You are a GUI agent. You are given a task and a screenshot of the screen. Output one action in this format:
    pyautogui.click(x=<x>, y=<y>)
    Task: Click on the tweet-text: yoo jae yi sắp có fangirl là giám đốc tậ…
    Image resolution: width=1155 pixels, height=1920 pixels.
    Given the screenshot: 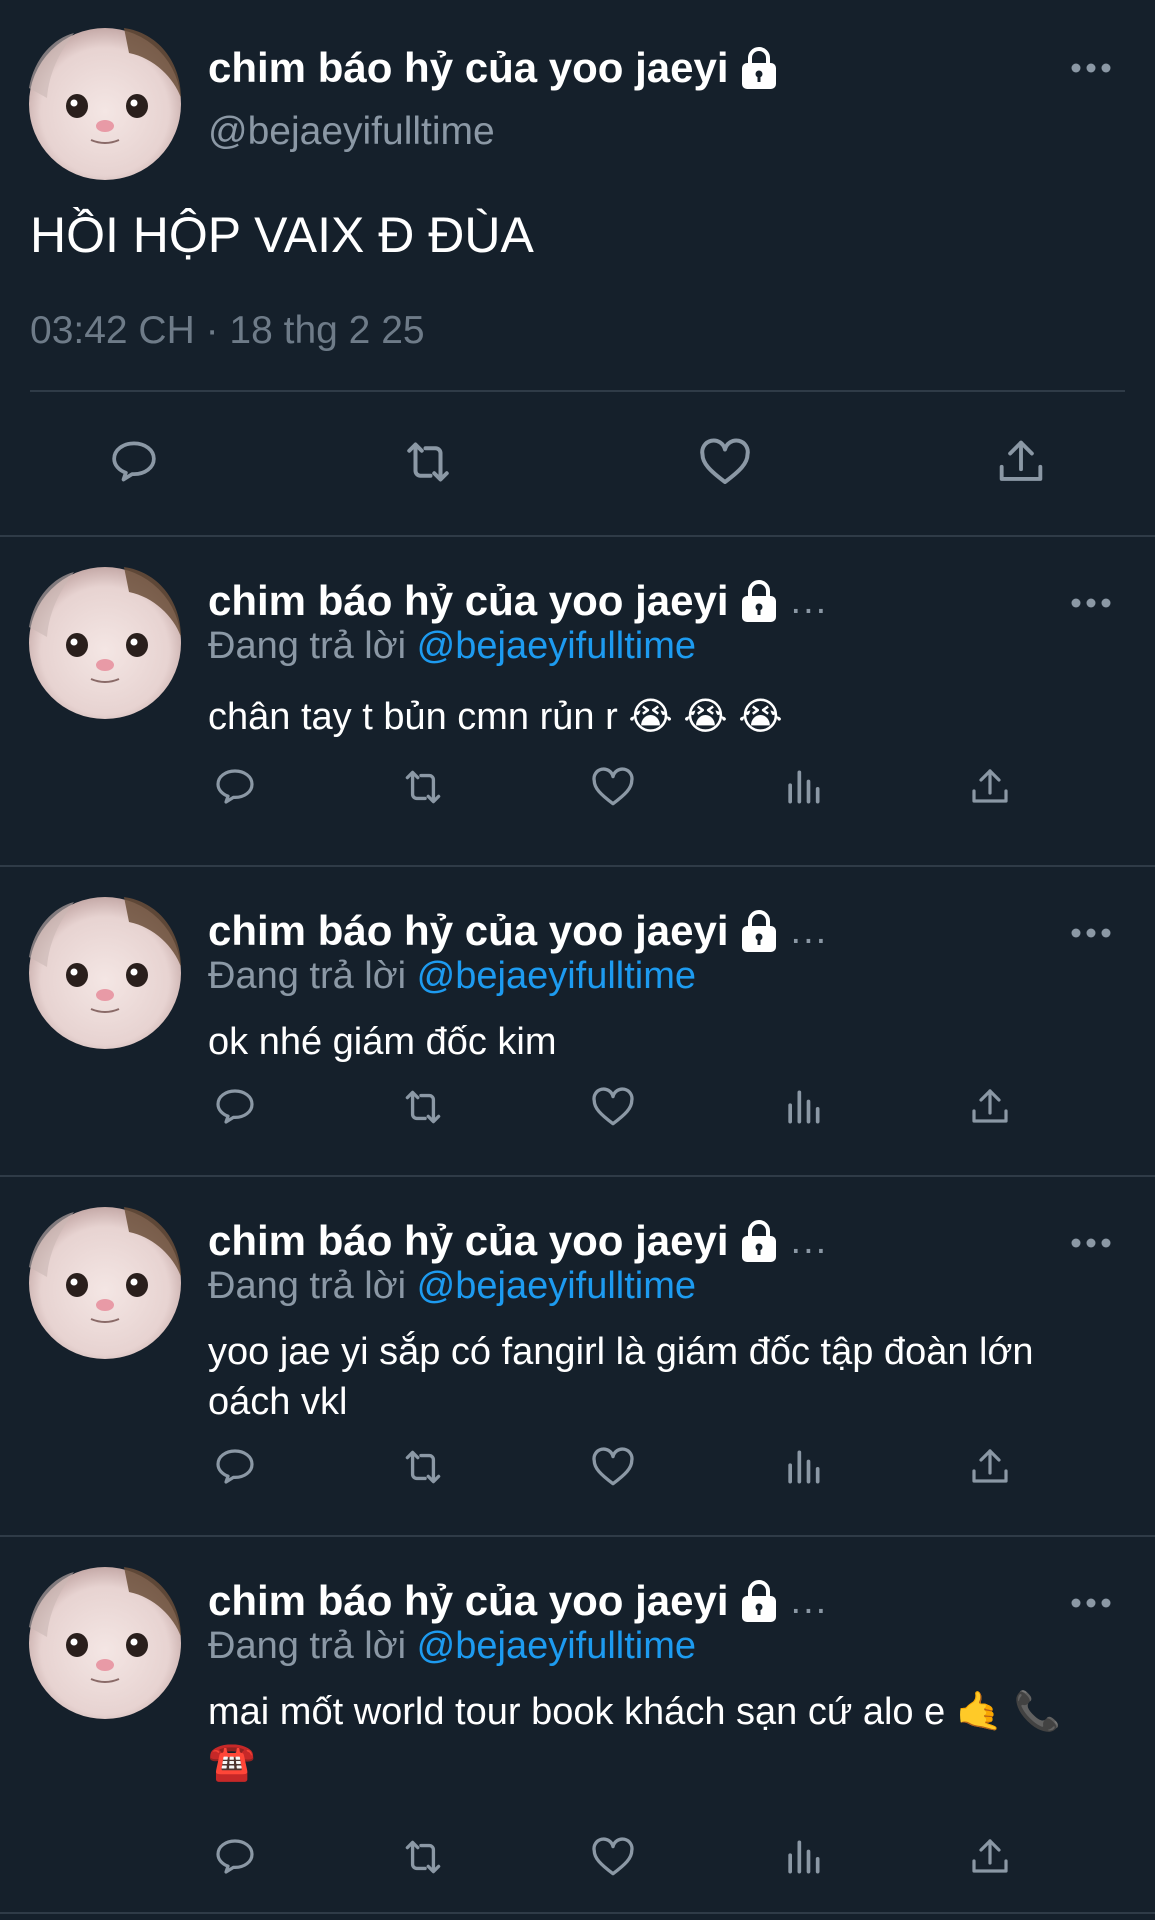 What is the action you would take?
    pyautogui.click(x=621, y=1377)
    